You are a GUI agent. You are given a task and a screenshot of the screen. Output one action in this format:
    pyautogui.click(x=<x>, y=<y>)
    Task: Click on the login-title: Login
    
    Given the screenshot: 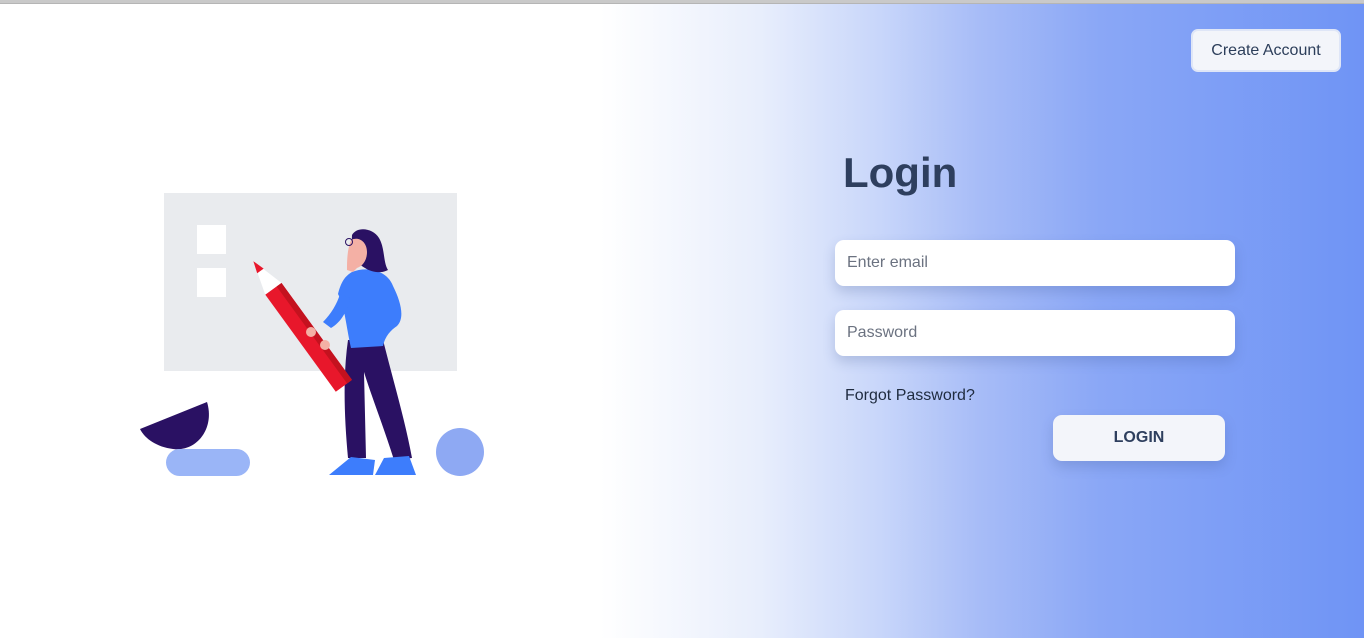 What is the action you would take?
    pyautogui.click(x=900, y=172)
    